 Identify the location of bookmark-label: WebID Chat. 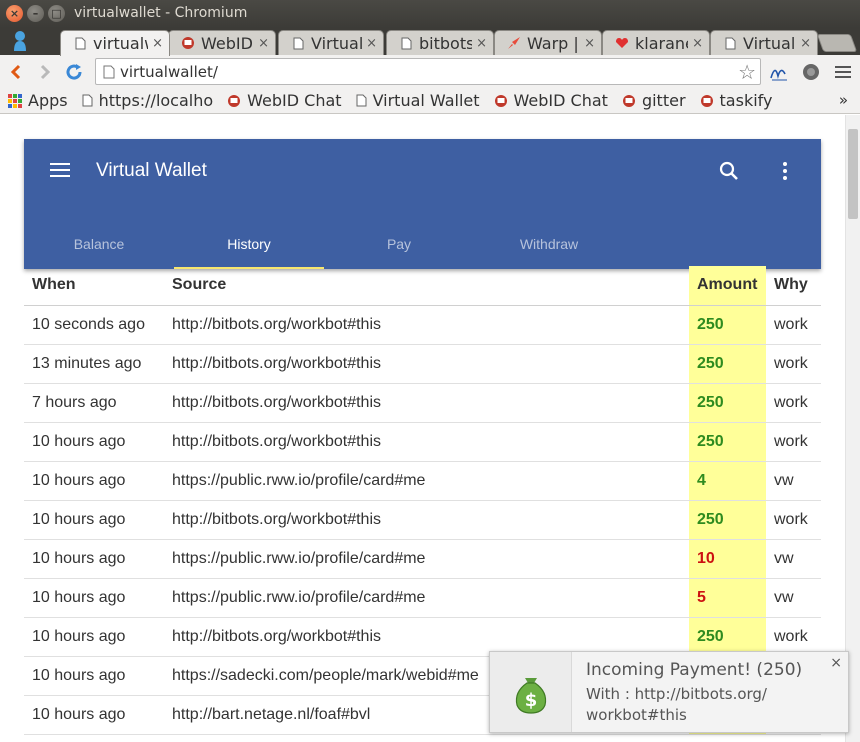
(560, 100).